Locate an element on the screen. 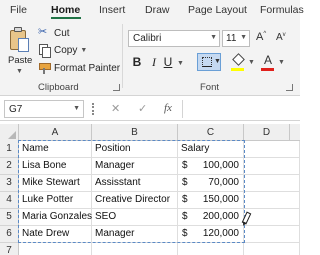  paintbrush-icon is located at coordinates (44, 68).